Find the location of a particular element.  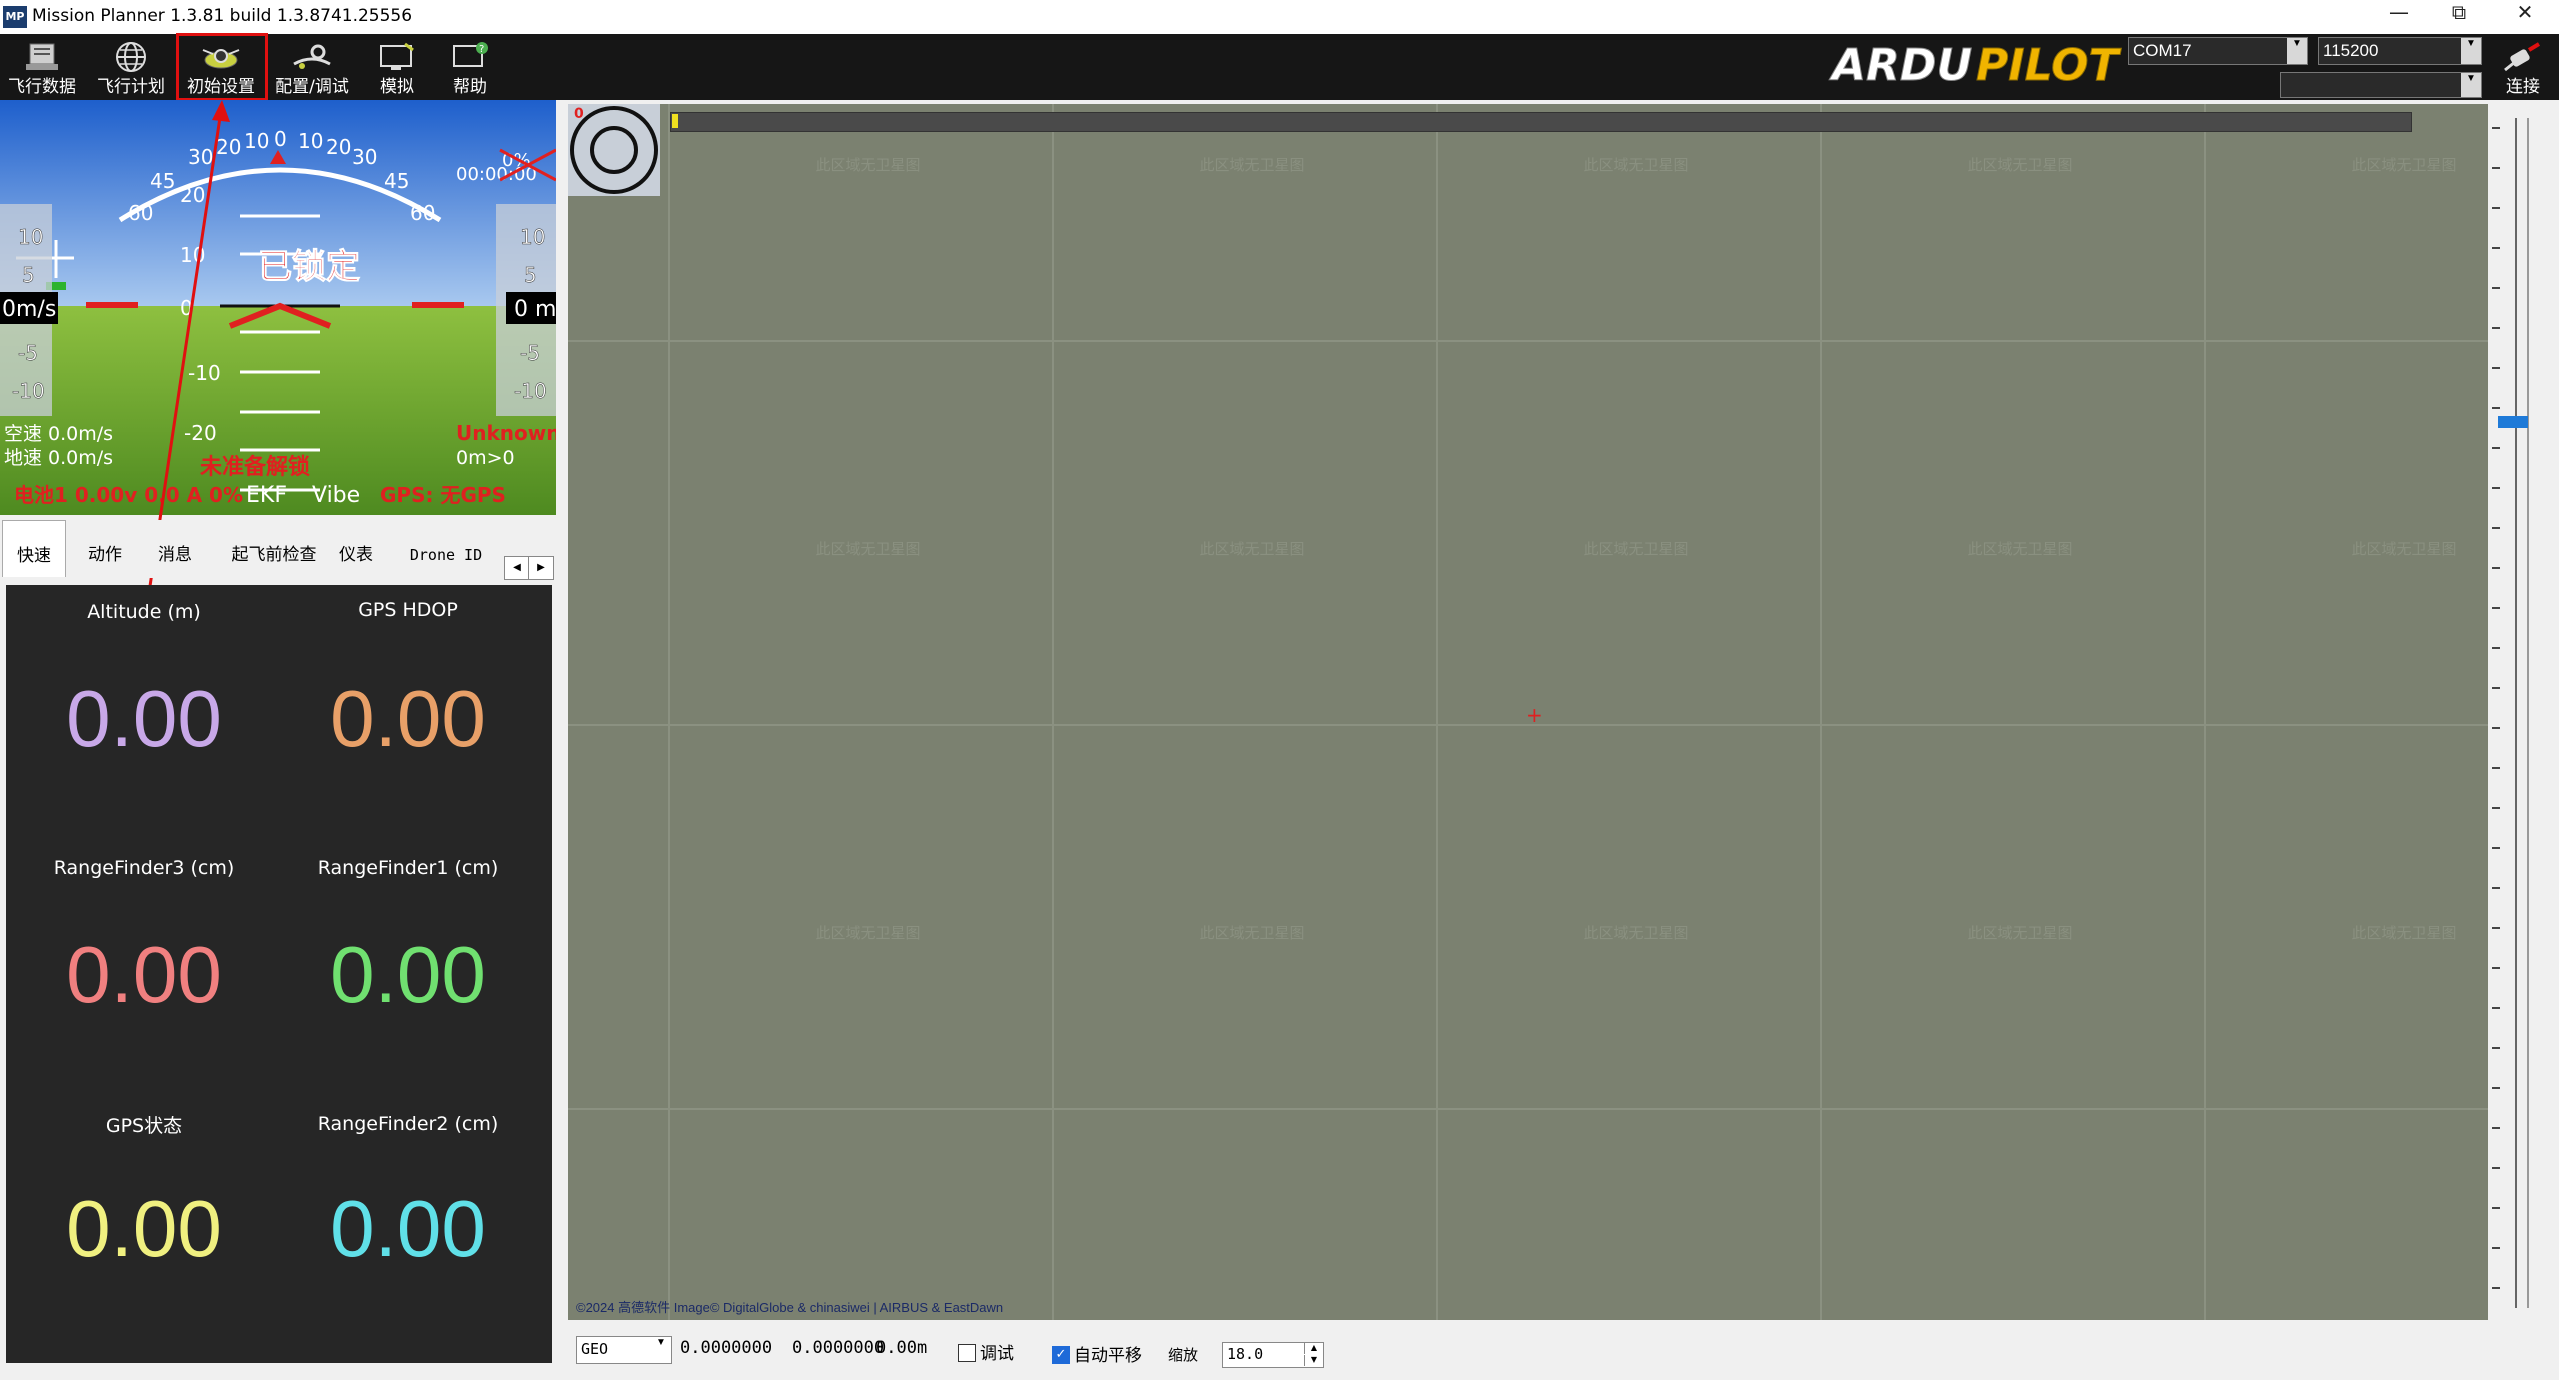

baud-select: 115200 ▼ is located at coordinates (2400, 51).